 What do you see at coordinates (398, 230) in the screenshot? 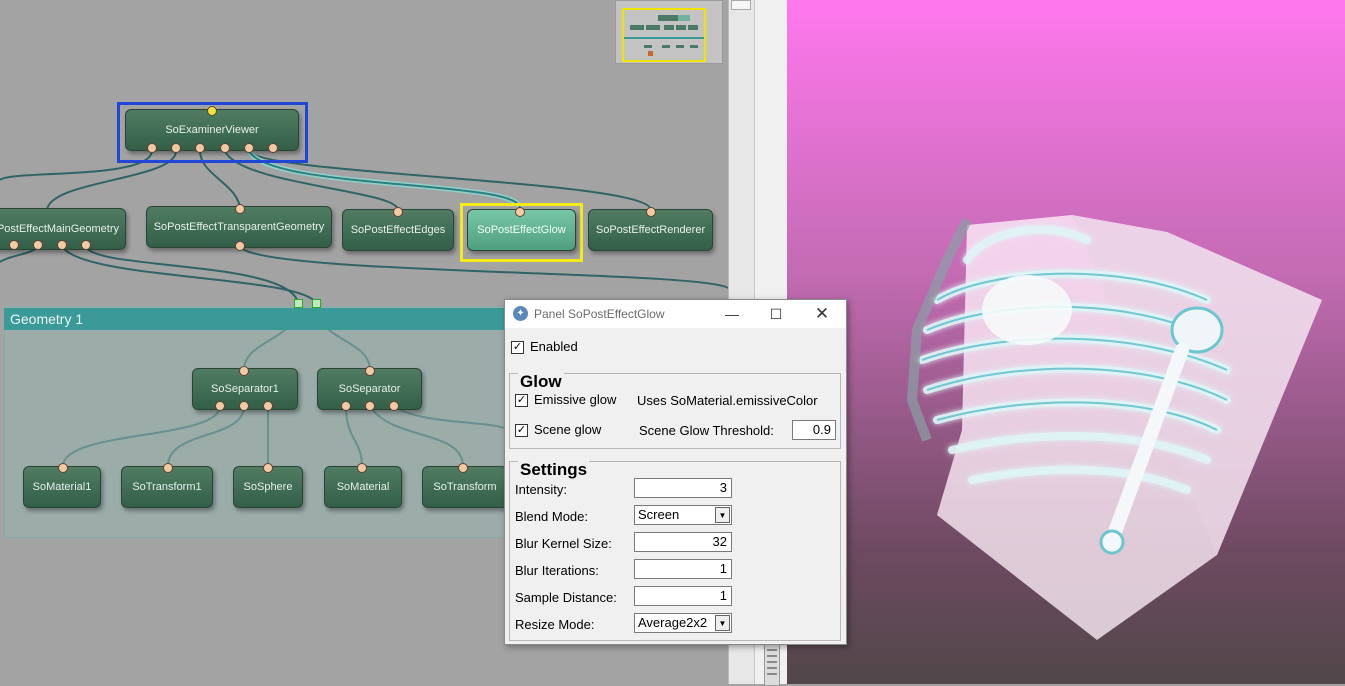
I see `node-label: SoPostEffectEdges` at bounding box center [398, 230].